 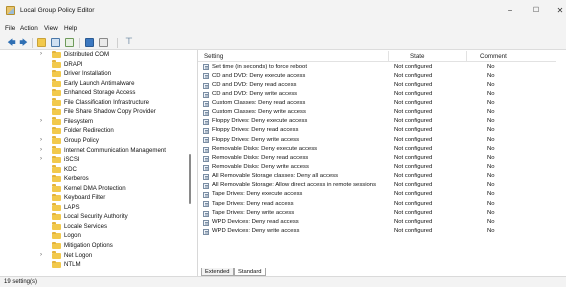 What do you see at coordinates (95, 160) in the screenshot?
I see `tree-item: › iSCSI` at bounding box center [95, 160].